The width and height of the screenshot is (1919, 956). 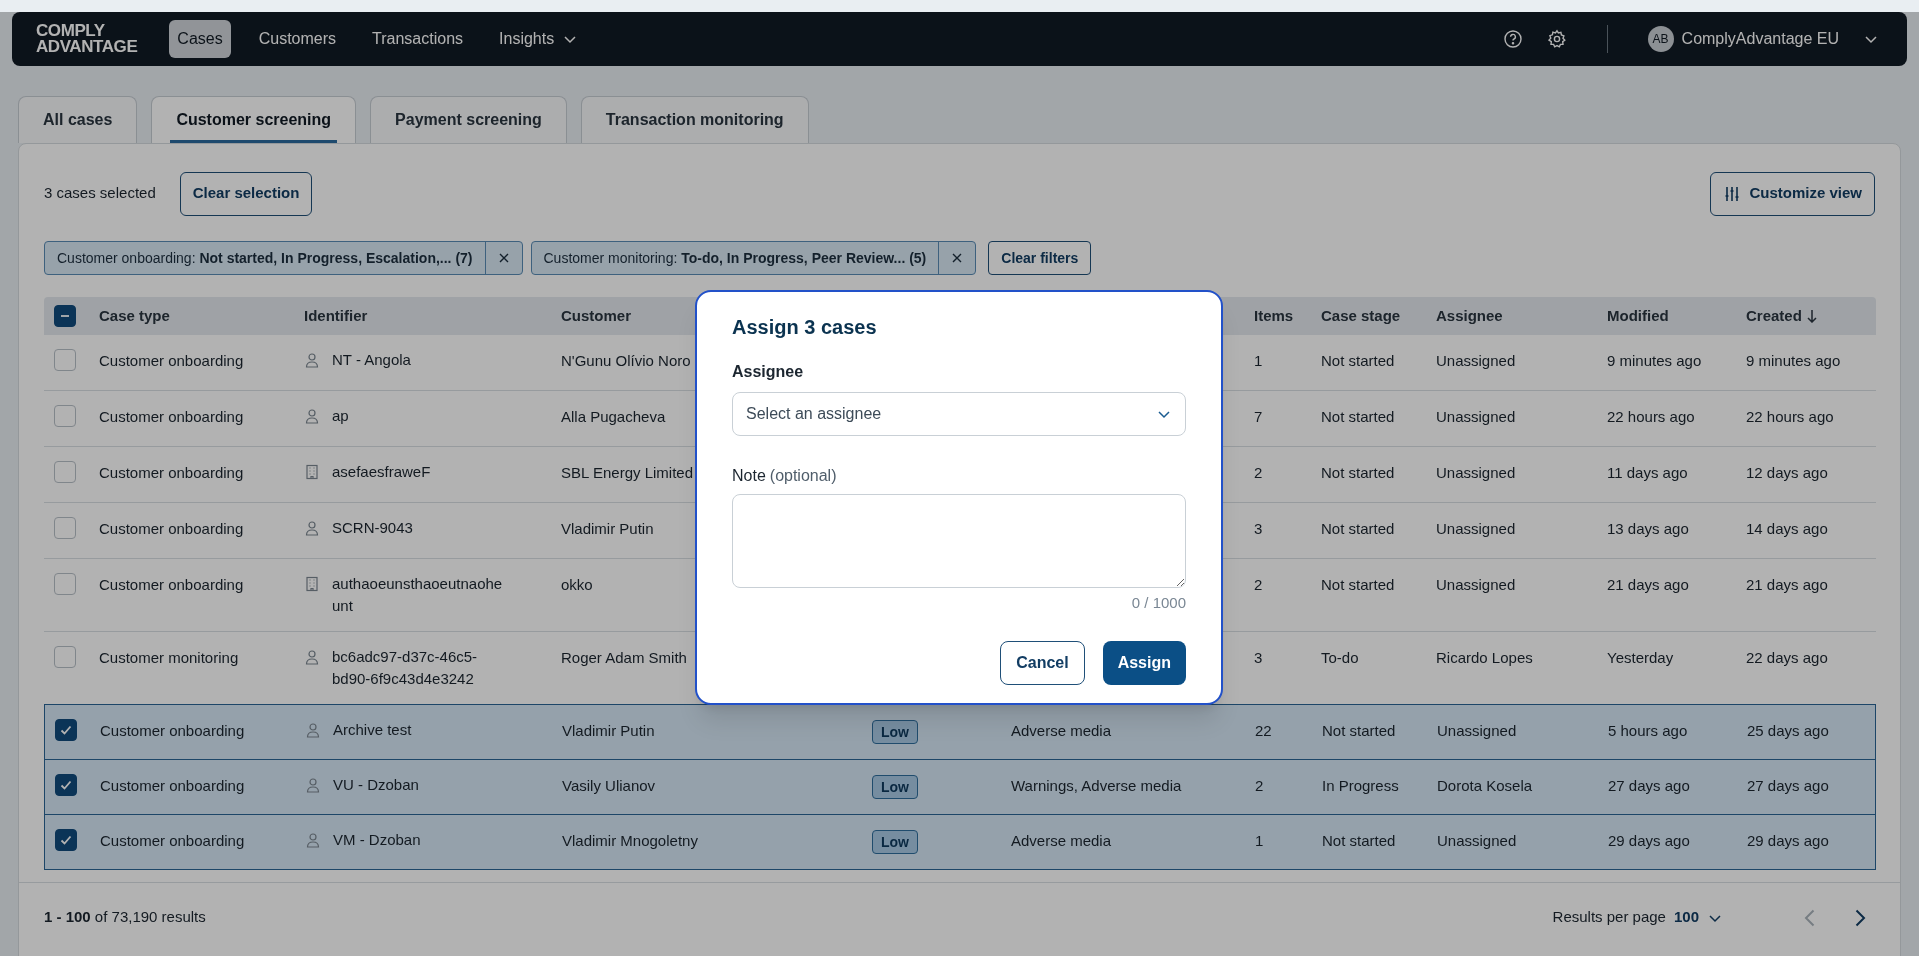 What do you see at coordinates (1361, 316) in the screenshot?
I see `column-header: Case stage` at bounding box center [1361, 316].